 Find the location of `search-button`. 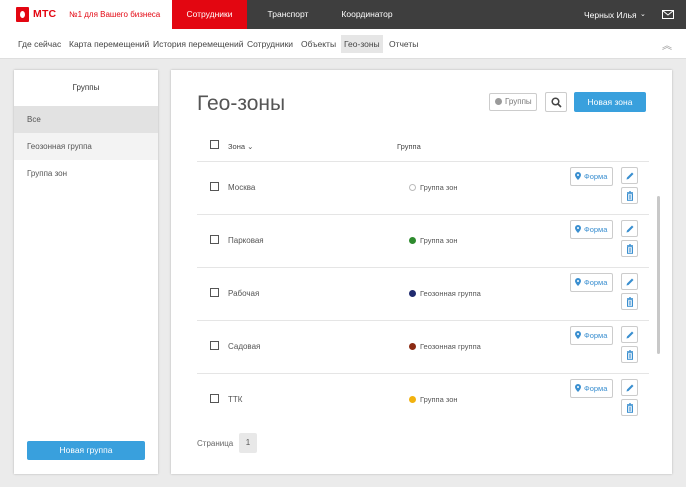

search-button is located at coordinates (556, 102).